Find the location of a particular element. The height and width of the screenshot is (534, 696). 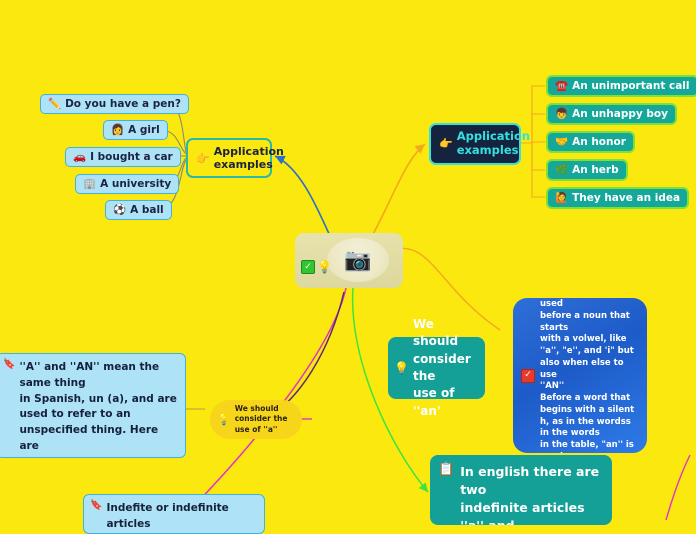

node-application-examples-left: 👉 Application examples is located at coordinates (235, 158).